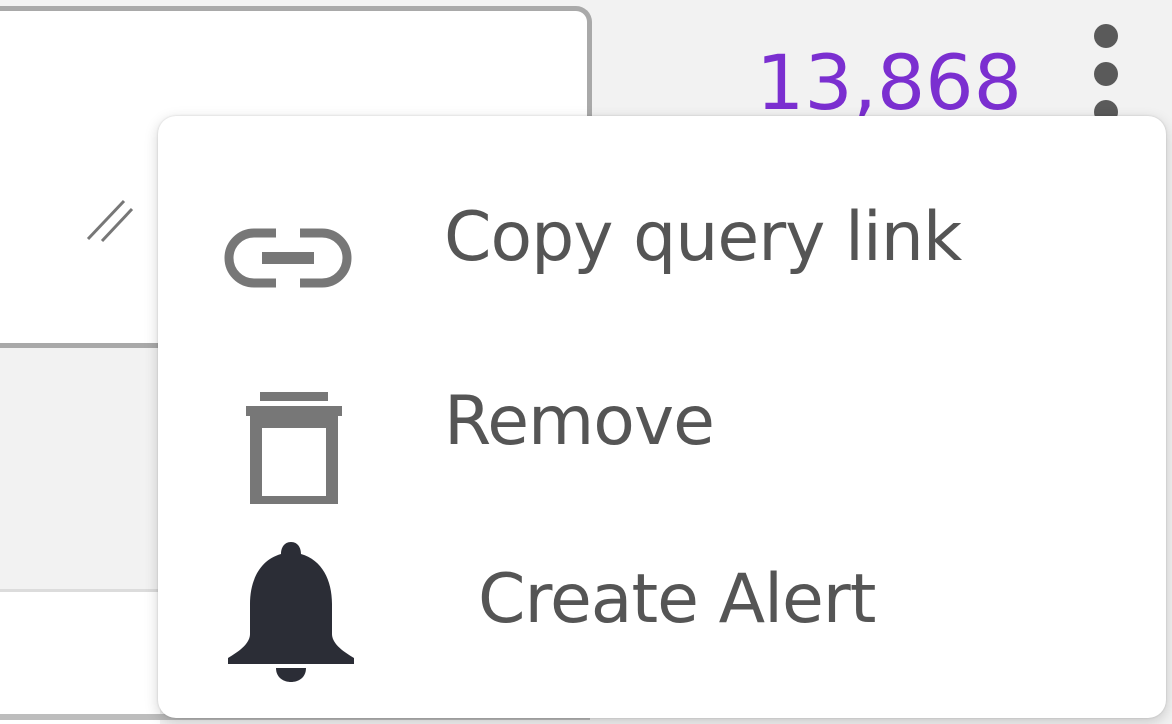  Describe the element at coordinates (294, 448) in the screenshot. I see `trash-icon` at that location.